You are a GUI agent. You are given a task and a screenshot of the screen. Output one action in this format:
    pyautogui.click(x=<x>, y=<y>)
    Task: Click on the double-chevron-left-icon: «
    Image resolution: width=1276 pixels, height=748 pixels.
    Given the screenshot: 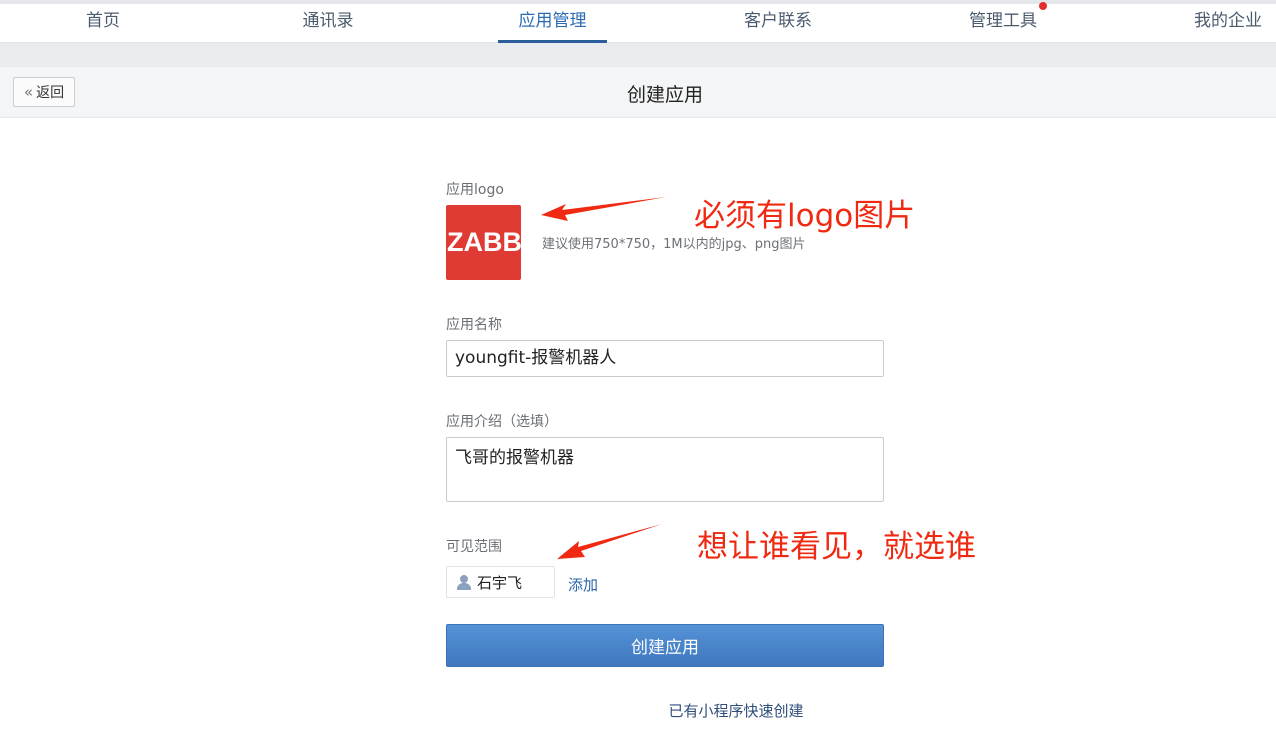 What is the action you would take?
    pyautogui.click(x=28, y=92)
    